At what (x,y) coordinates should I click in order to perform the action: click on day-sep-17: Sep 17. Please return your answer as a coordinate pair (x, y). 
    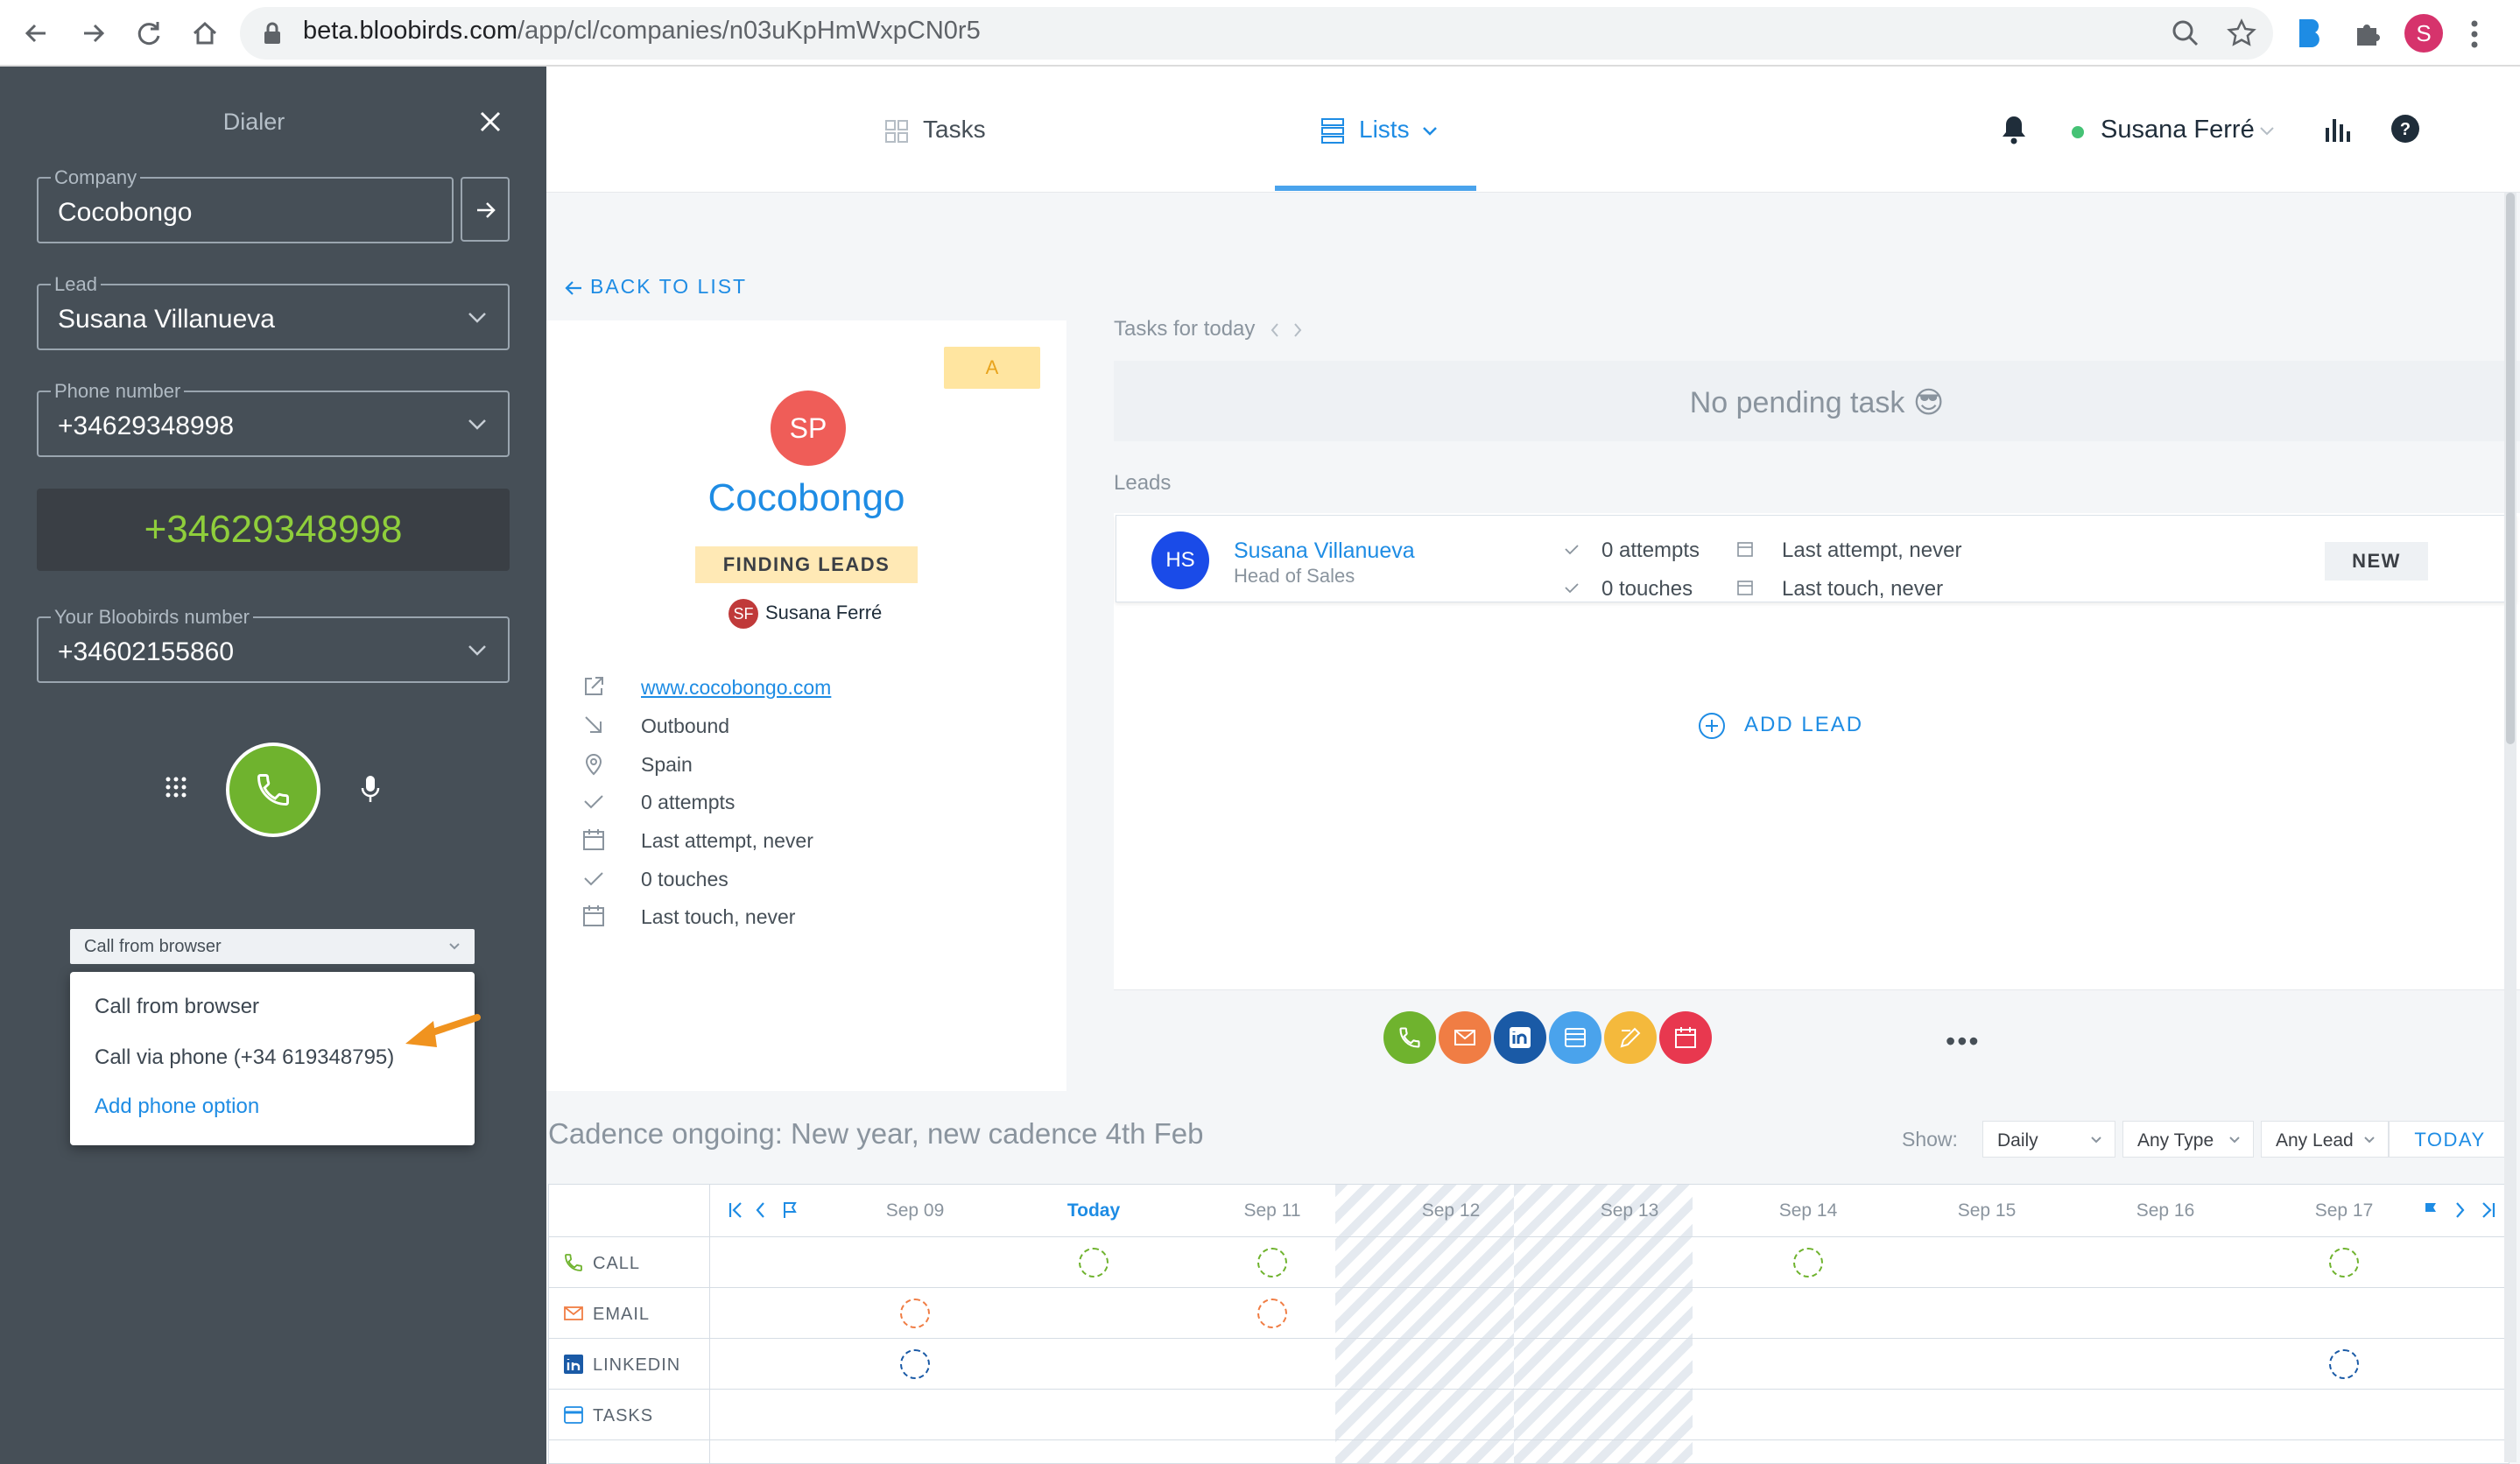
    Looking at the image, I should click on (2344, 1210).